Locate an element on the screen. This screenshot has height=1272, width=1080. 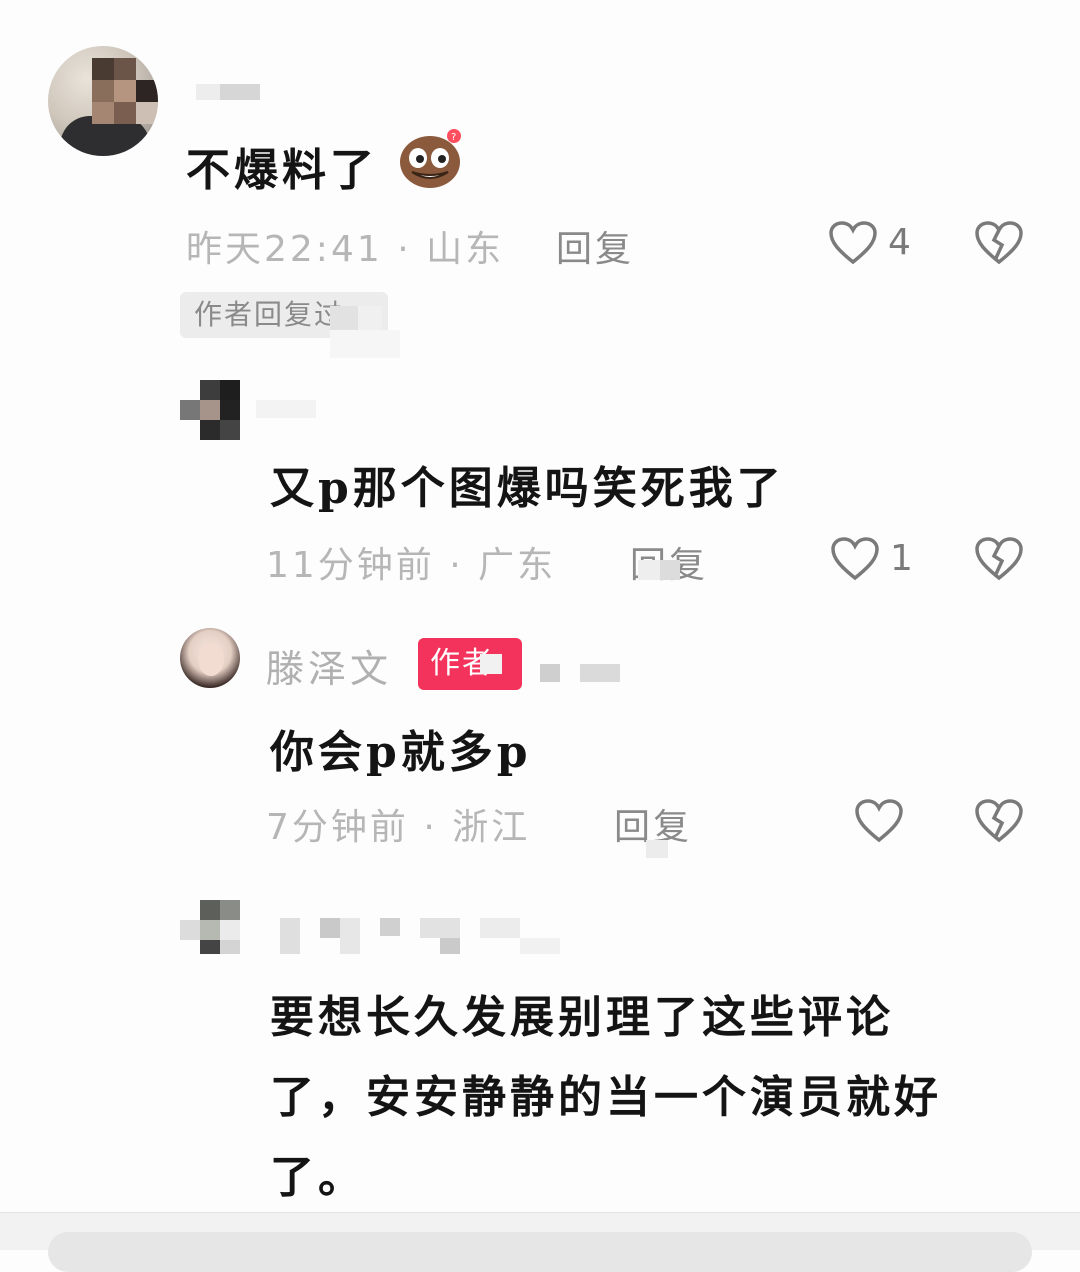
author-username: 滕泽文 is located at coordinates (329, 665).